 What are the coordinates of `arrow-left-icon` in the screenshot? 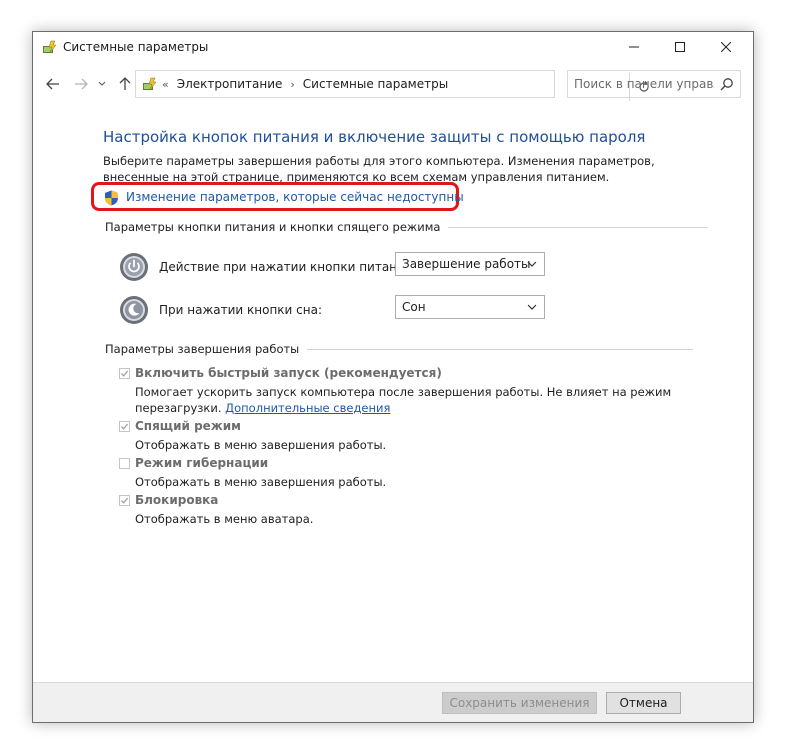 It's located at (52, 84).